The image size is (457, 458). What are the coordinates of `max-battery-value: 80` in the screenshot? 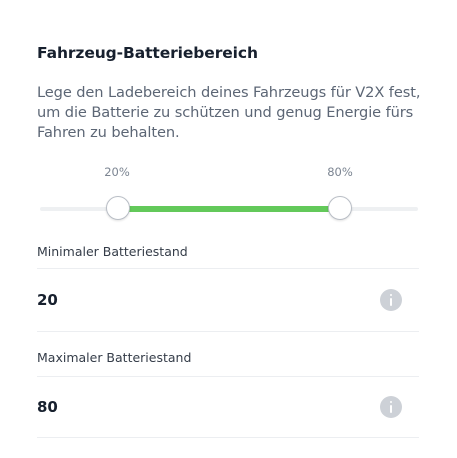 It's located at (47, 407).